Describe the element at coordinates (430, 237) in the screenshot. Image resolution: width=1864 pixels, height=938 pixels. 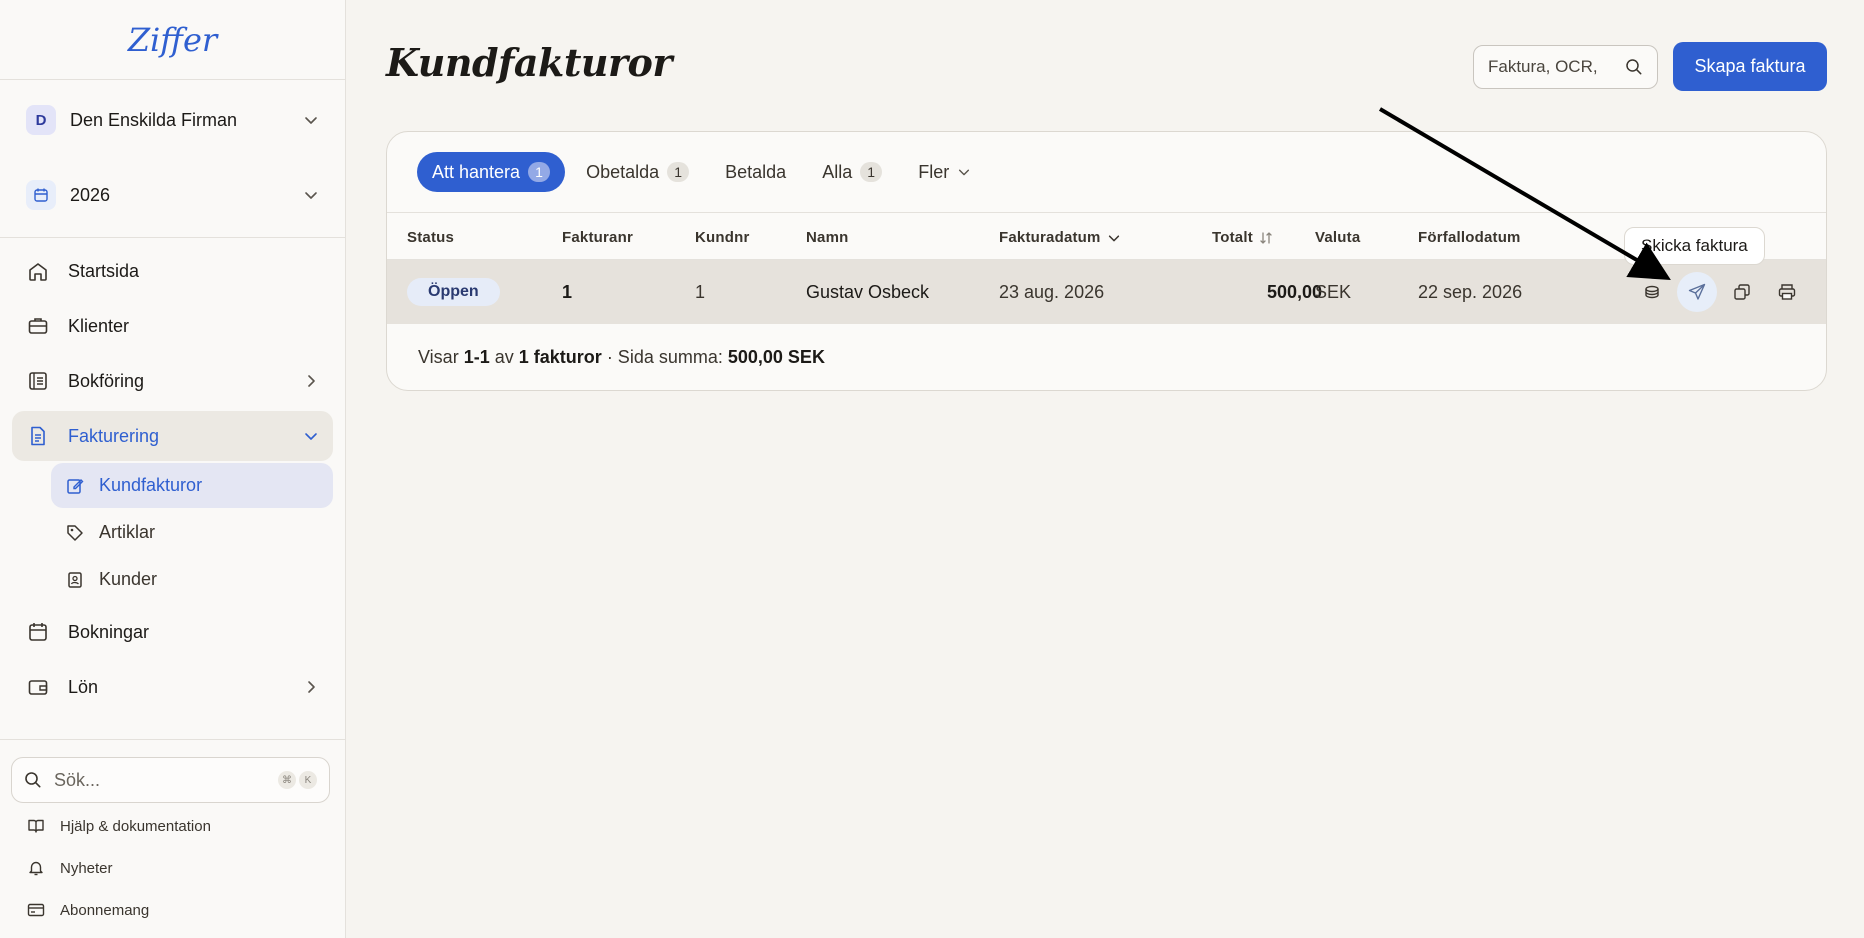
I see `column-header-status: Status` at that location.